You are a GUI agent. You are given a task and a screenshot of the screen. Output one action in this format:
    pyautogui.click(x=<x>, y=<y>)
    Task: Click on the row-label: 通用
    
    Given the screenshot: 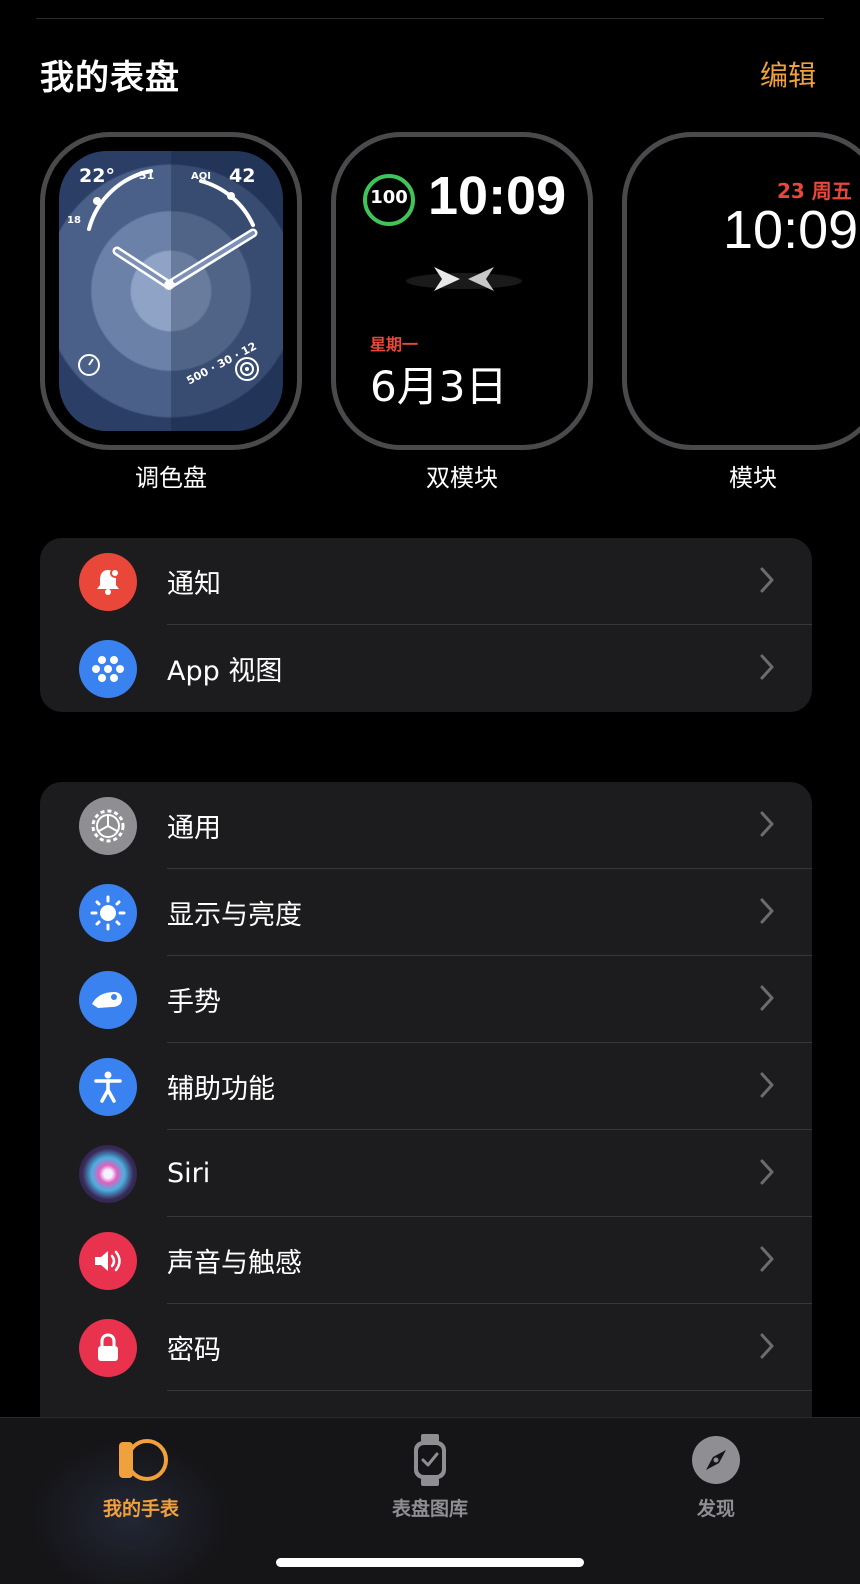 What is the action you would take?
    pyautogui.click(x=194, y=828)
    